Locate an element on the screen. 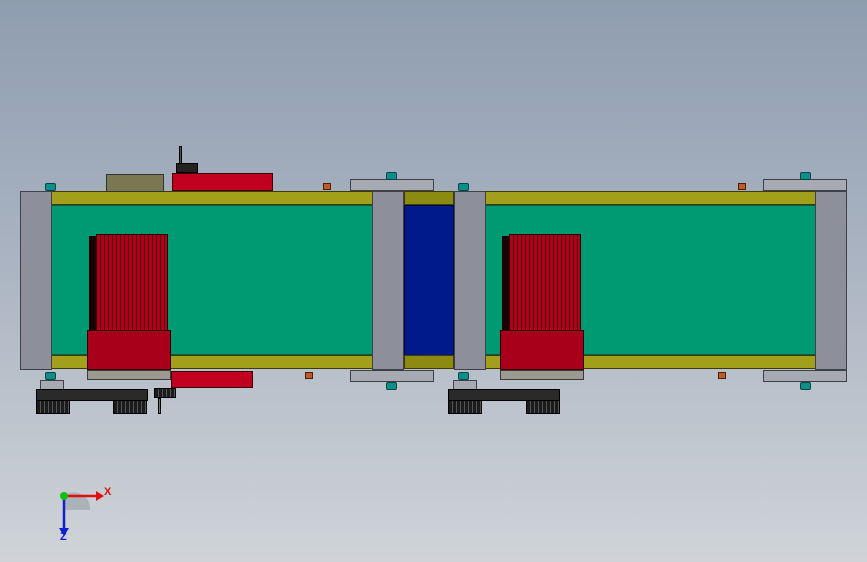 This screenshot has width=867, height=562. triad-icon is located at coordinates (81, 513).